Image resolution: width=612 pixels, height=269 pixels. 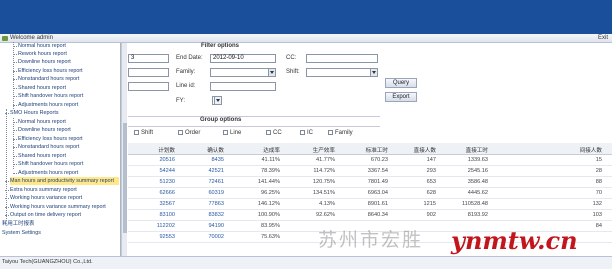 I want to click on company-name: Taiyou Tech(GUANGZHOU) Co.,Ltd., so click(x=47, y=262).